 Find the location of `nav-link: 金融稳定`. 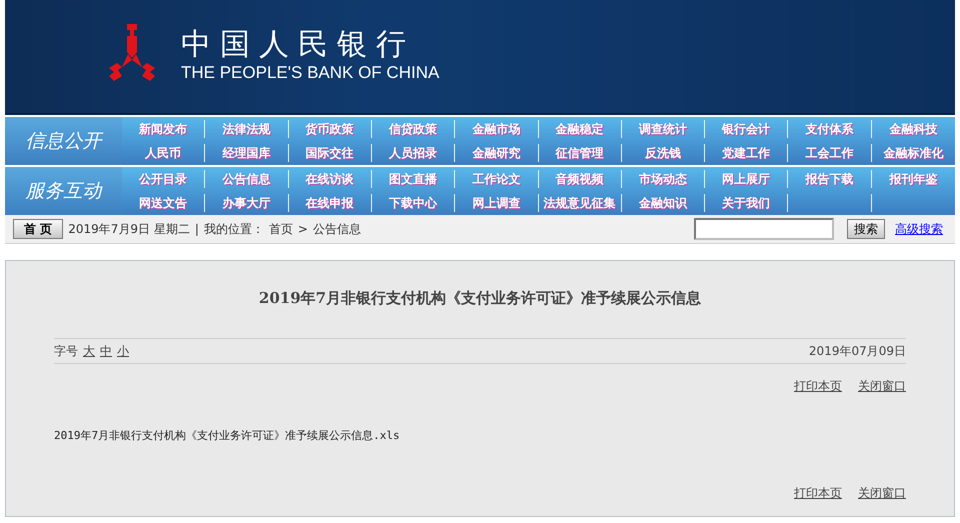

nav-link: 金融稳定 is located at coordinates (580, 129).